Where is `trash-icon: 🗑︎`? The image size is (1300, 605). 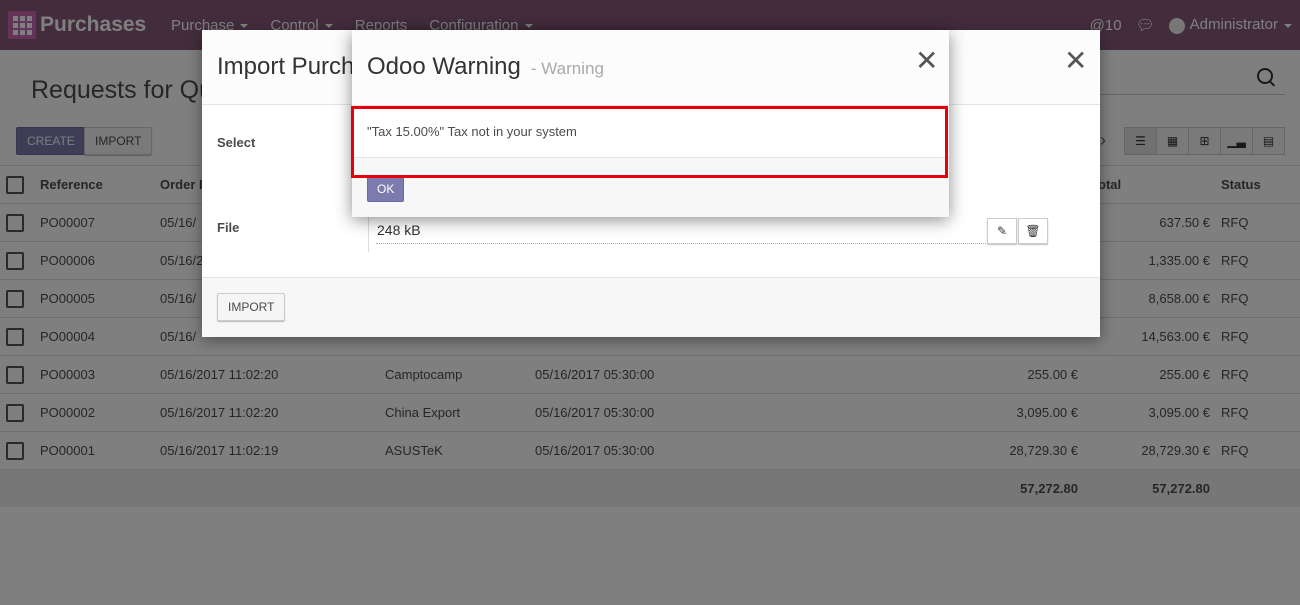
trash-icon: 🗑︎ is located at coordinates (1033, 231).